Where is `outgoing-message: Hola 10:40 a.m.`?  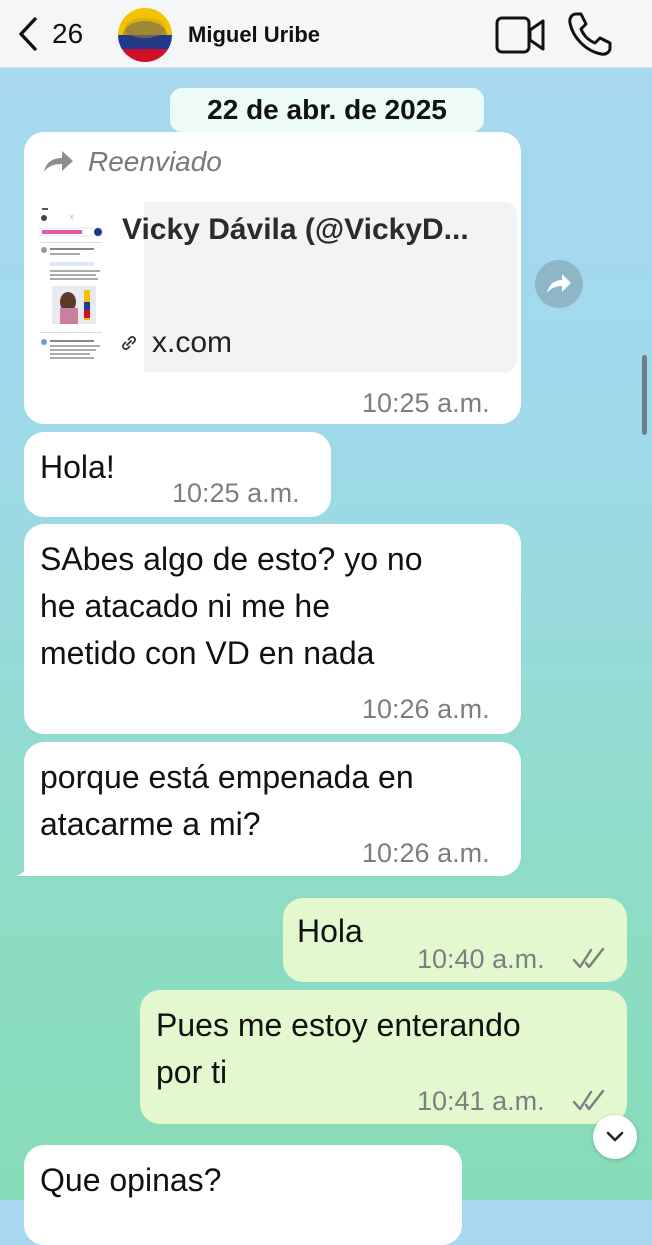
outgoing-message: Hola 10:40 a.m. is located at coordinates (455, 940).